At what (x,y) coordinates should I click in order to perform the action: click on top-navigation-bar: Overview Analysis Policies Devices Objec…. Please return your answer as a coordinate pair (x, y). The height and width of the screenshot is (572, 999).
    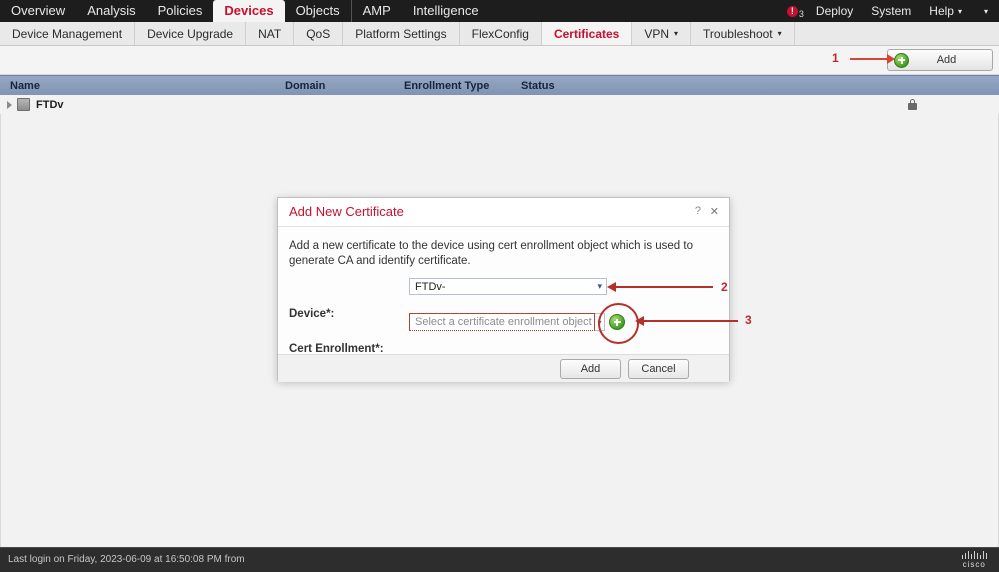
    Looking at the image, I should click on (499, 11).